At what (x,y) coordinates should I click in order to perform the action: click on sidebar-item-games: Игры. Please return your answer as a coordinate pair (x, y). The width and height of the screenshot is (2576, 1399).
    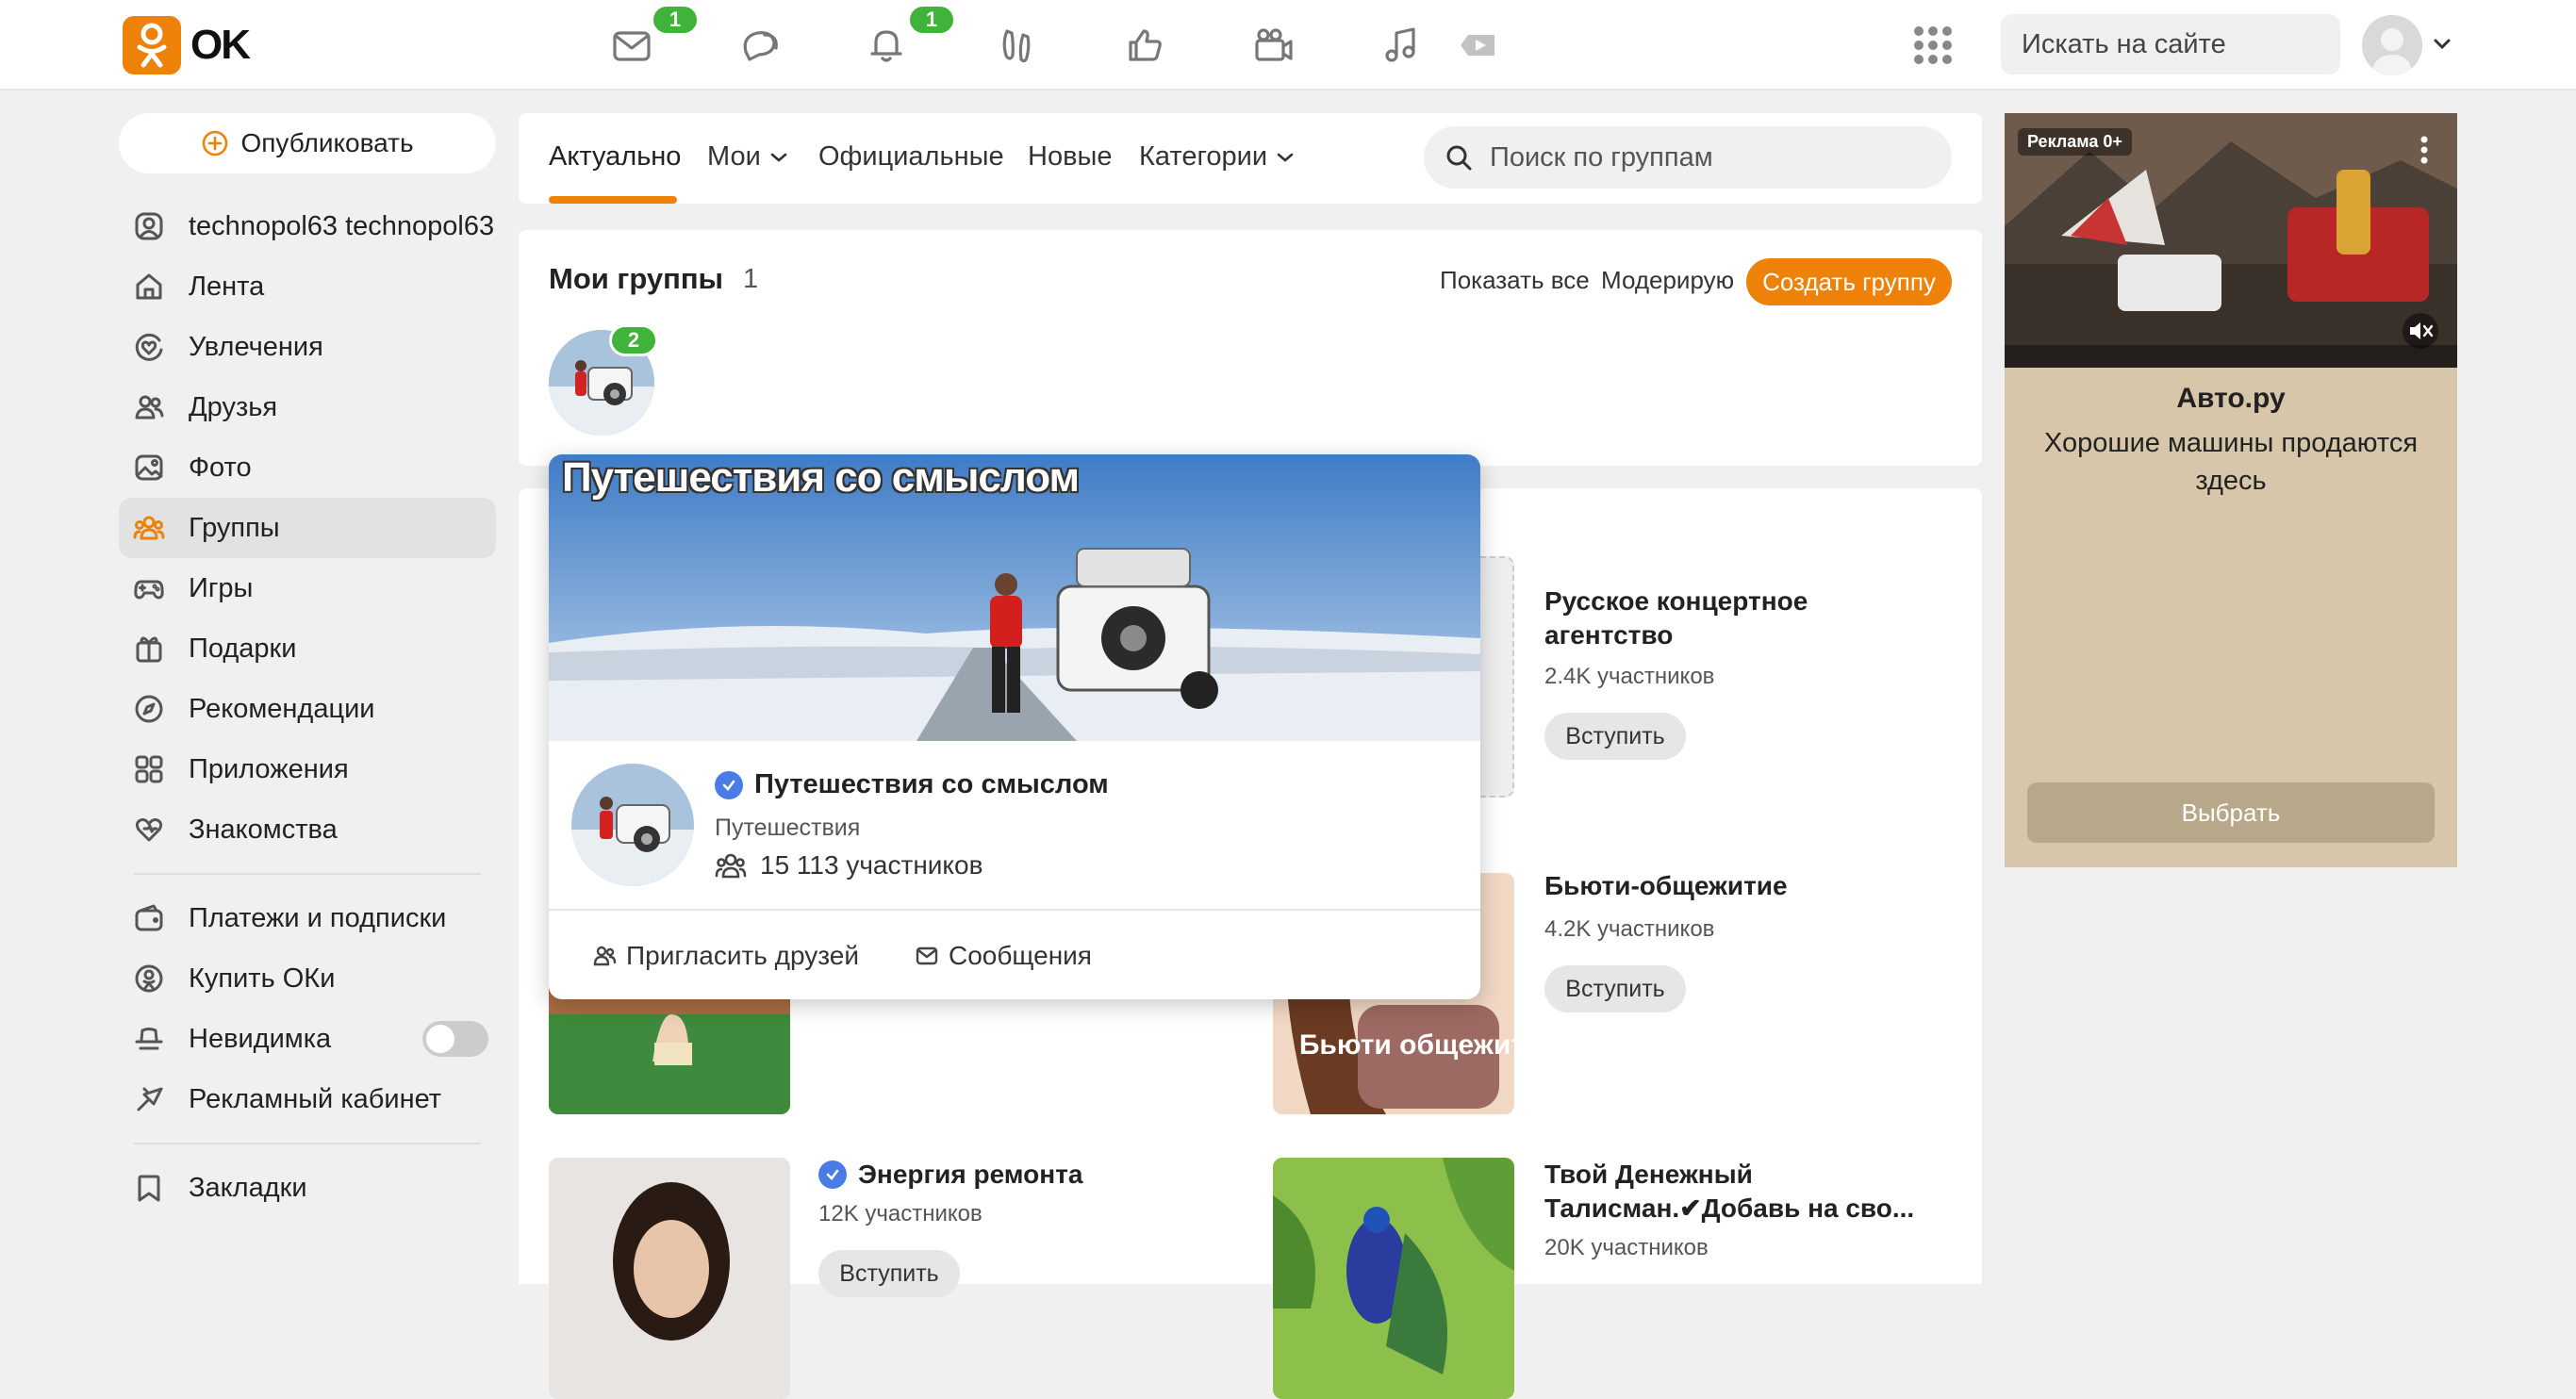
    Looking at the image, I should click on (307, 588).